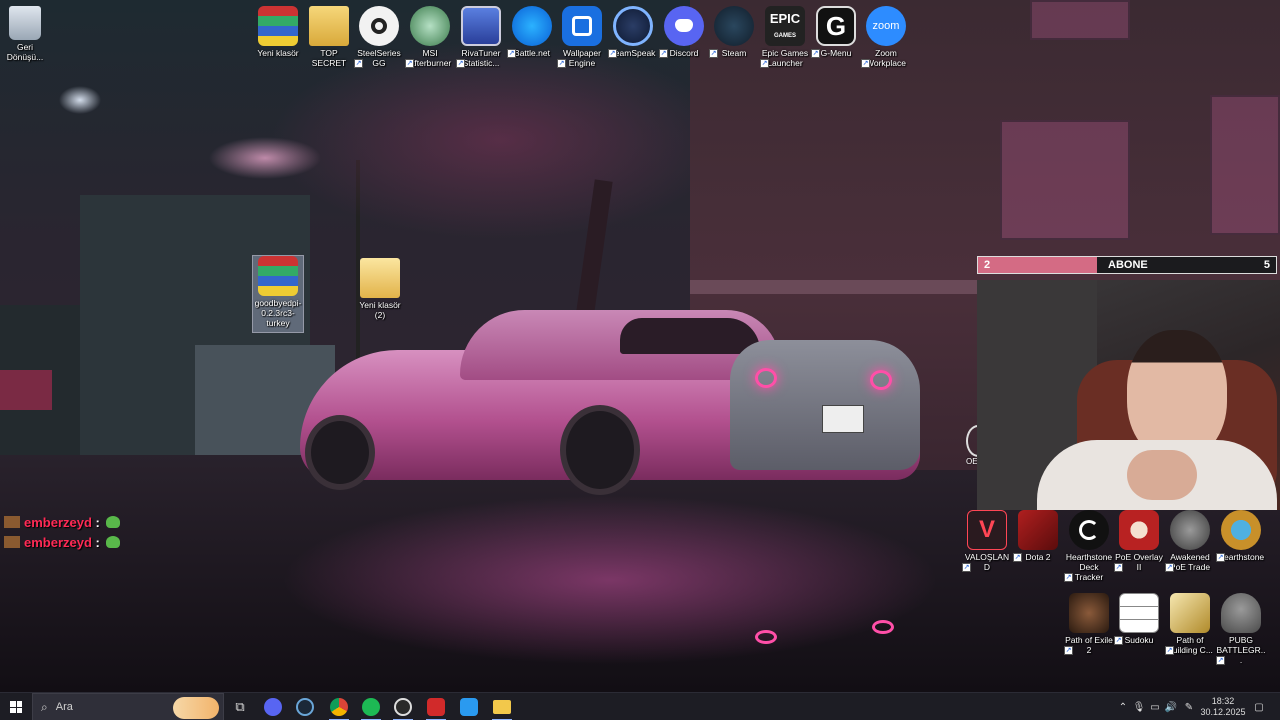 The width and height of the screenshot is (1280, 720). I want to click on subscriber-goal-current: 2, so click(987, 265).